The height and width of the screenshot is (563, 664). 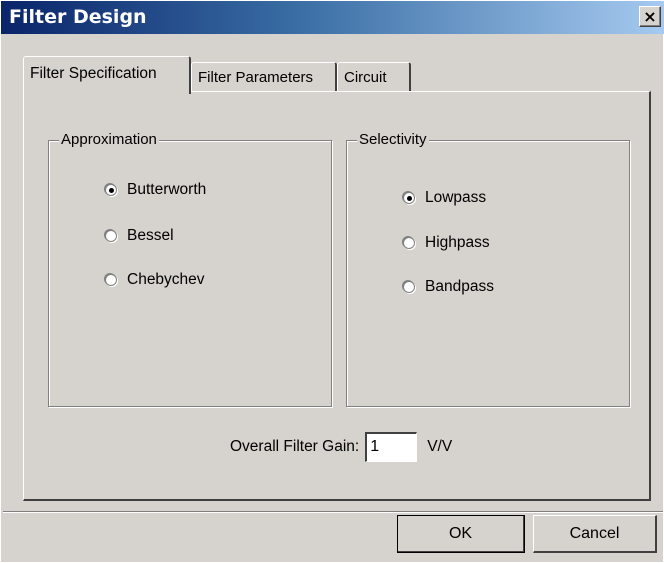 I want to click on selectivity-legend: Selectivity, so click(x=393, y=139).